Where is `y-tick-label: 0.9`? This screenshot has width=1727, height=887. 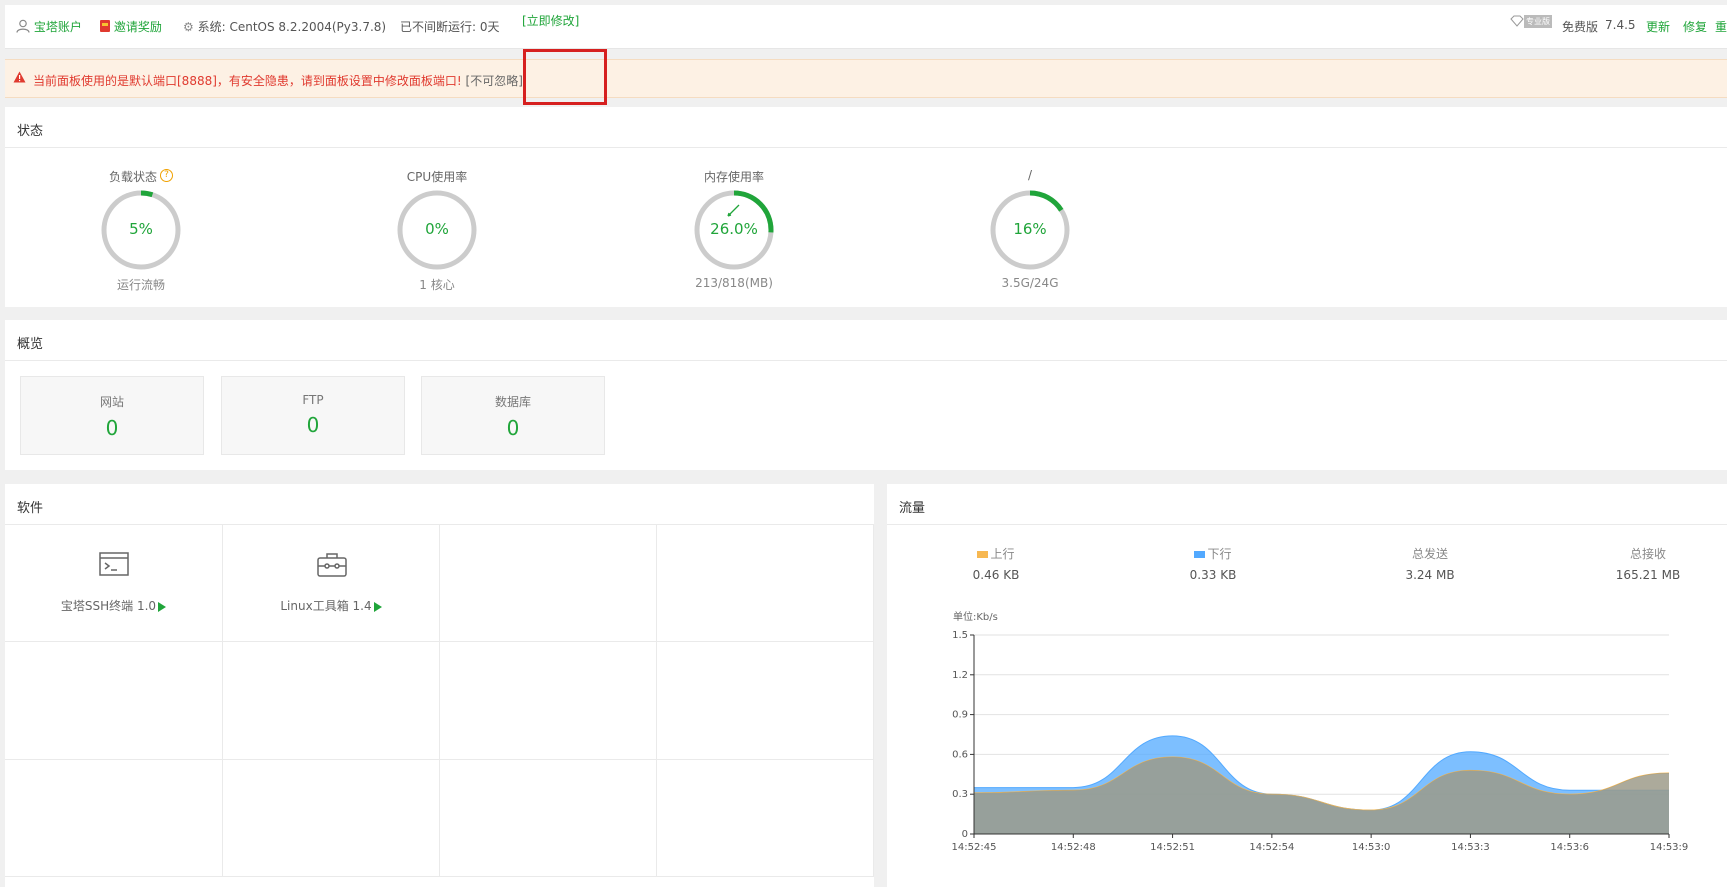
y-tick-label: 0.9 is located at coordinates (960, 715).